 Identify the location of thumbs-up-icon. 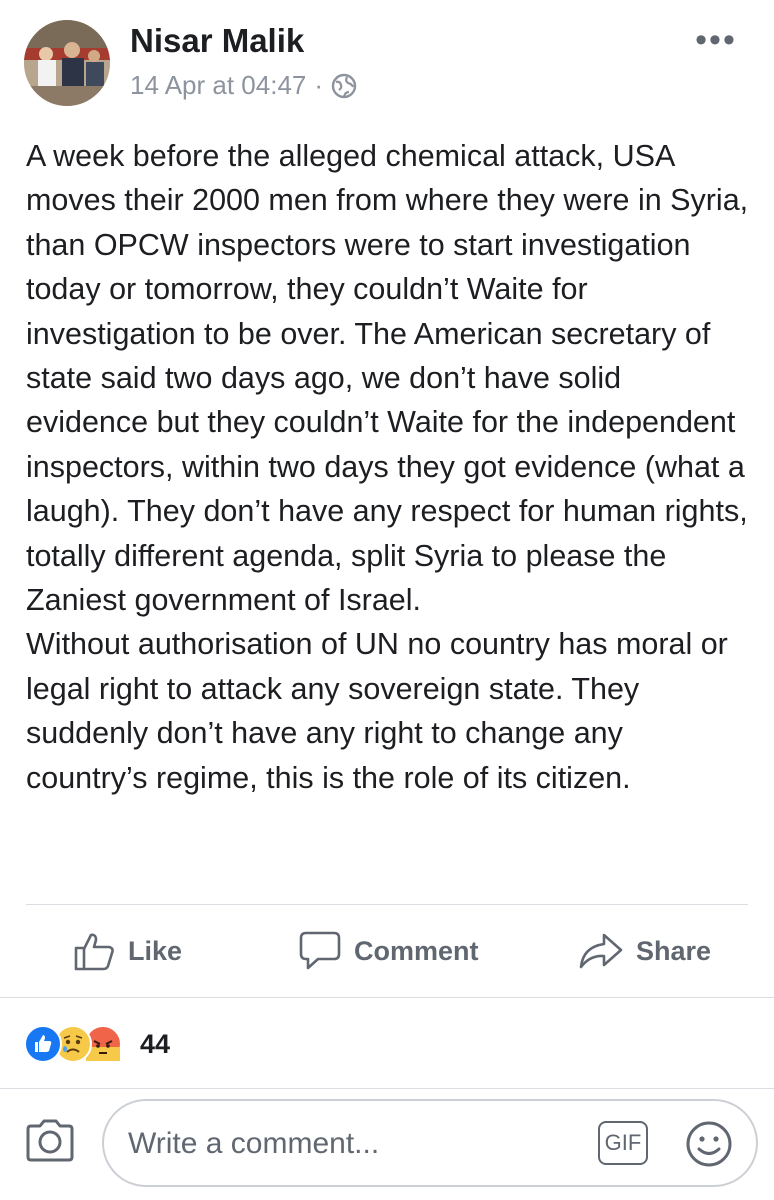
(94, 952).